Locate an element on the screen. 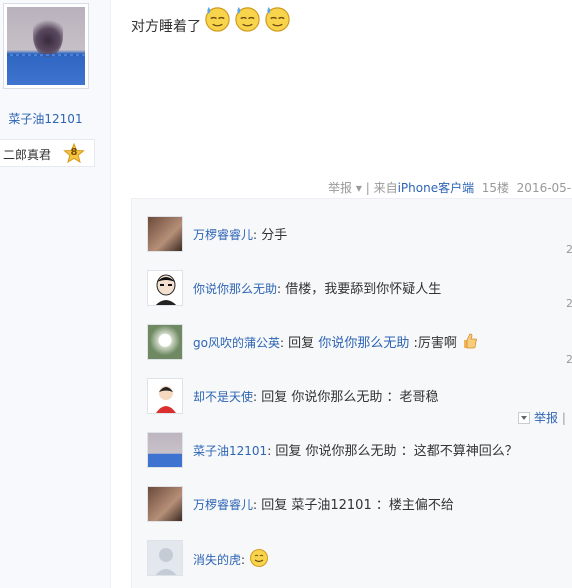  level-badge-icon: 8 is located at coordinates (74, 153).